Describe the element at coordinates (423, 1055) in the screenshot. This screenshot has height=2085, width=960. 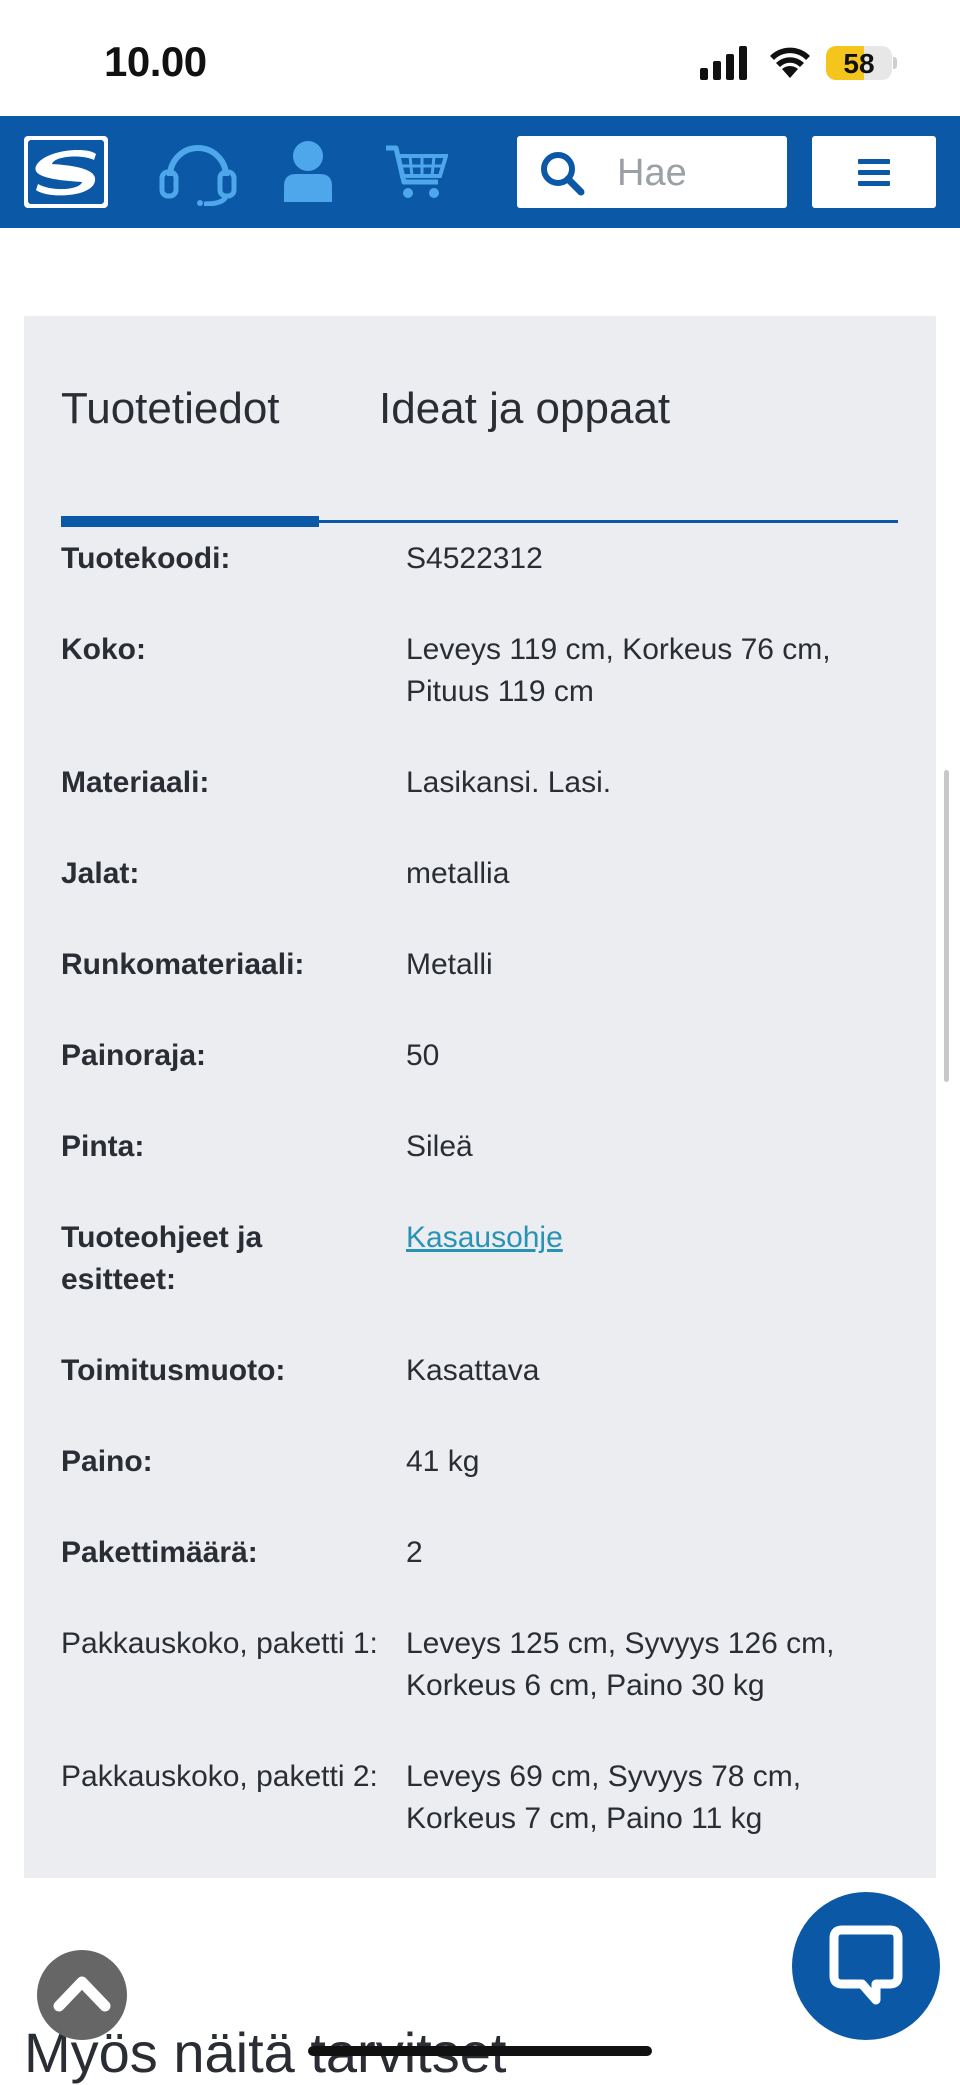
I see `detail-value: 50` at that location.